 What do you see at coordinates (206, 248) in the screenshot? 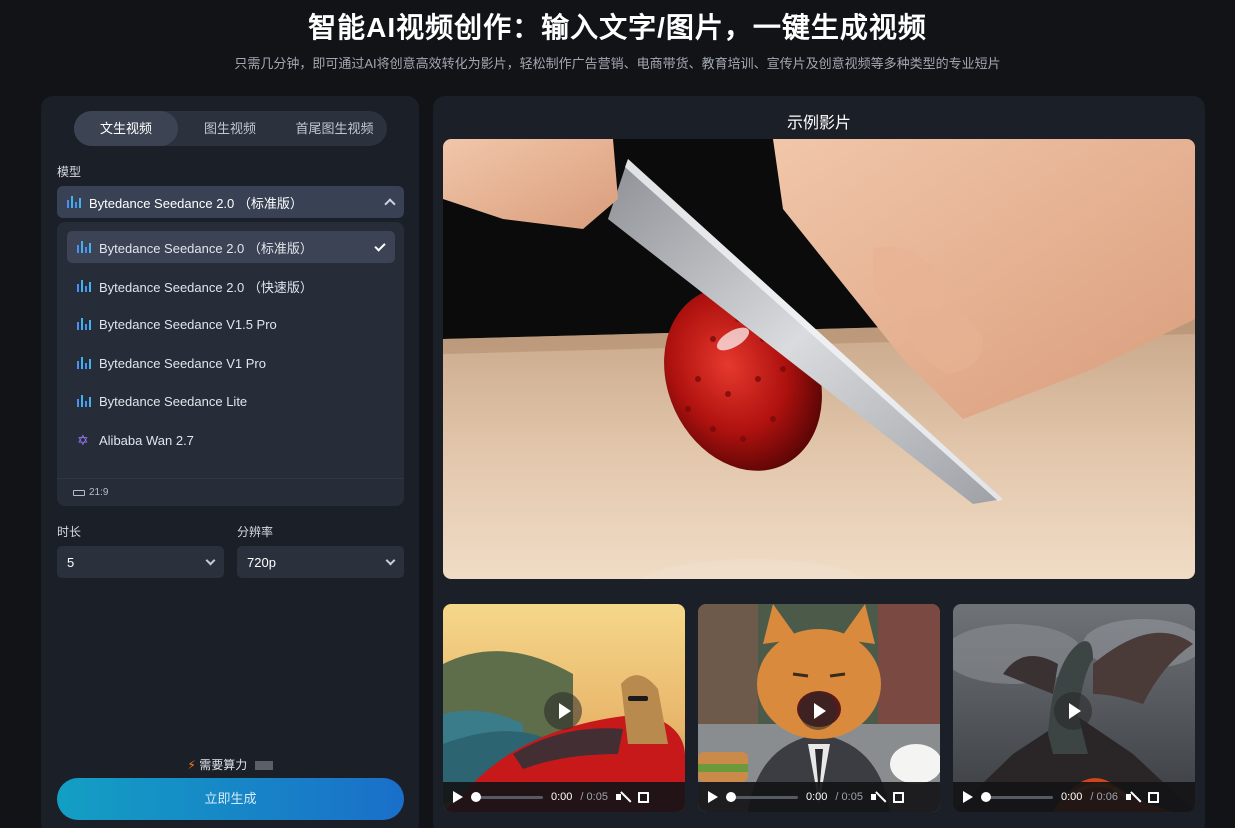
I see `model-option-label: Bytedance Seedance 2.0 （标准版）` at bounding box center [206, 248].